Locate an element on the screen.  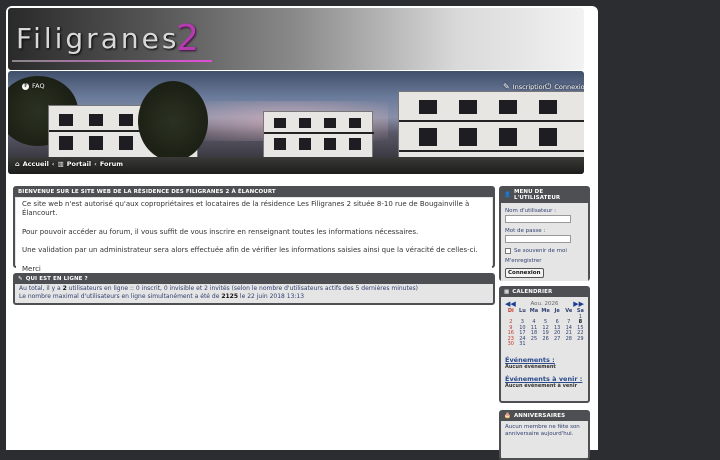
password-label: Mot de passe : is located at coordinates (525, 231).